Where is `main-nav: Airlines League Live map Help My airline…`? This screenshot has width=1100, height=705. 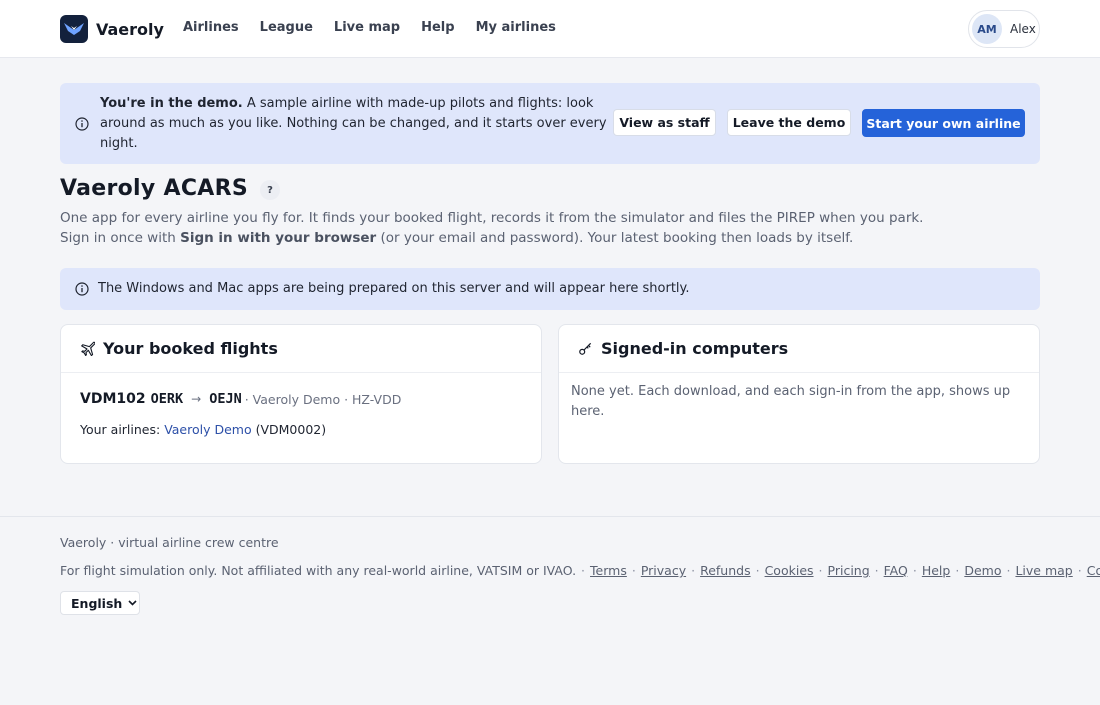 main-nav: Airlines League Live map Help My airline… is located at coordinates (380, 27).